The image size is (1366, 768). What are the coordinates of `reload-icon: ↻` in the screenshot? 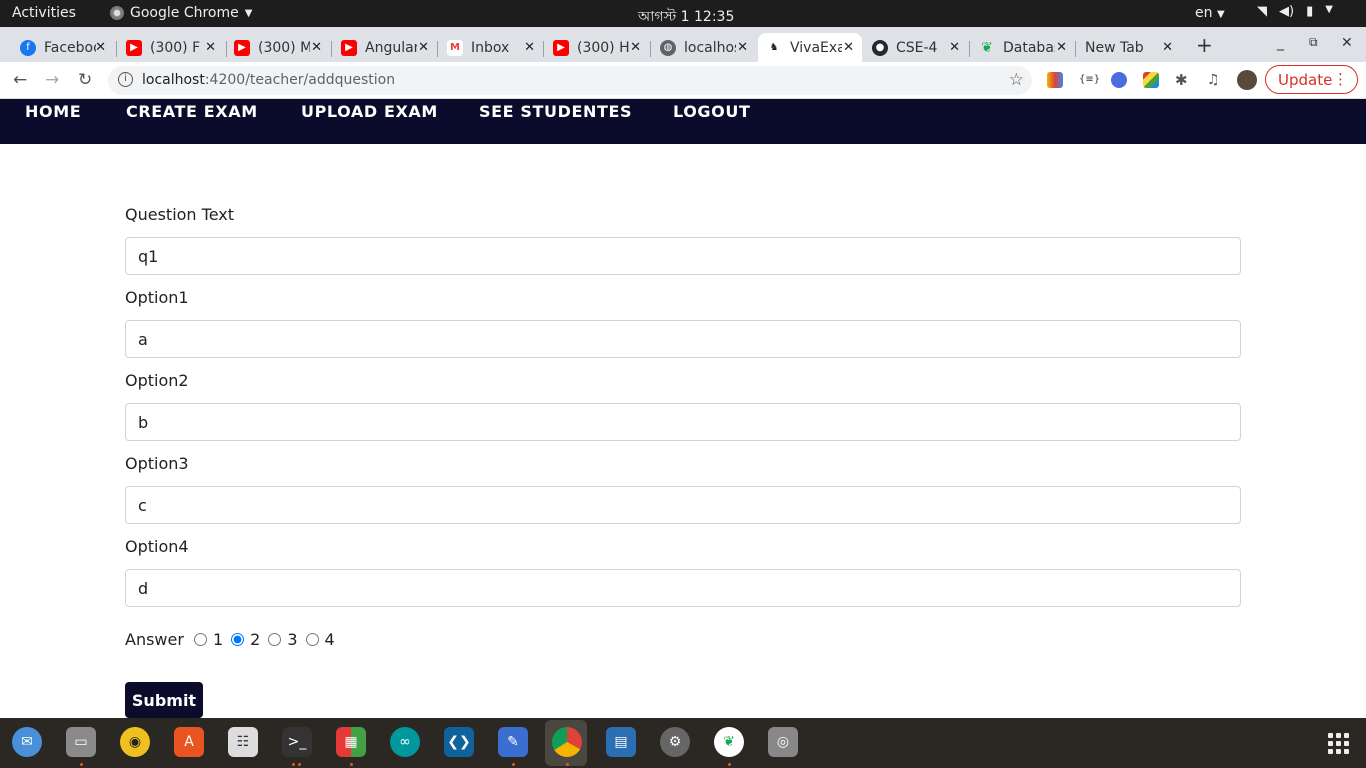 It's located at (85, 80).